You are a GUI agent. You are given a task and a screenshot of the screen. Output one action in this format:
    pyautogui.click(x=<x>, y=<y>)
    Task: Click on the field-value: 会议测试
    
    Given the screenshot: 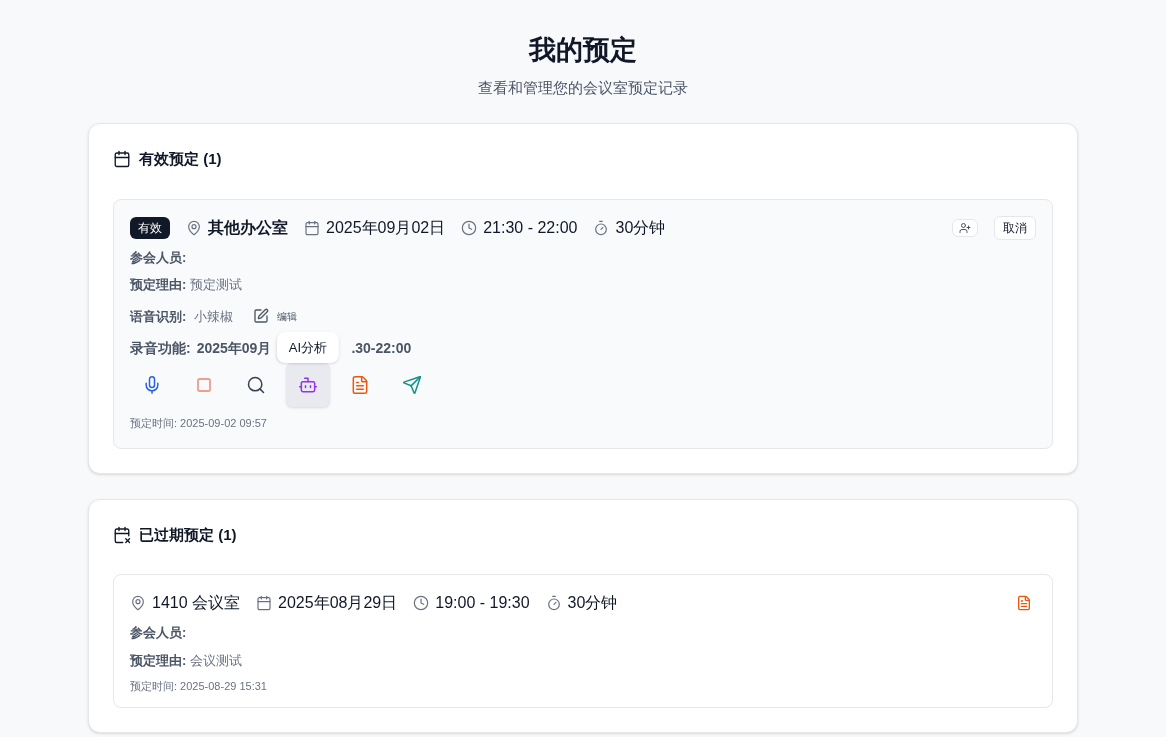 What is the action you would take?
    pyautogui.click(x=216, y=660)
    